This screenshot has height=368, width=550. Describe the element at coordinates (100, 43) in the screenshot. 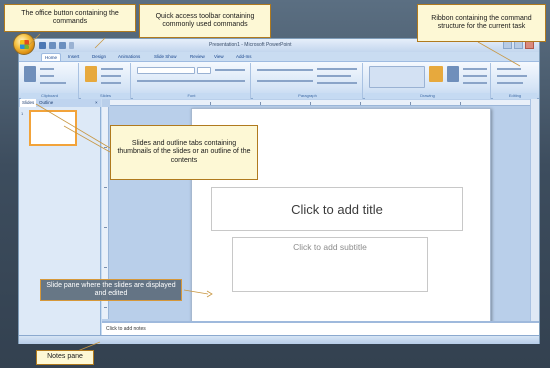

I see `leader-quick-access` at that location.